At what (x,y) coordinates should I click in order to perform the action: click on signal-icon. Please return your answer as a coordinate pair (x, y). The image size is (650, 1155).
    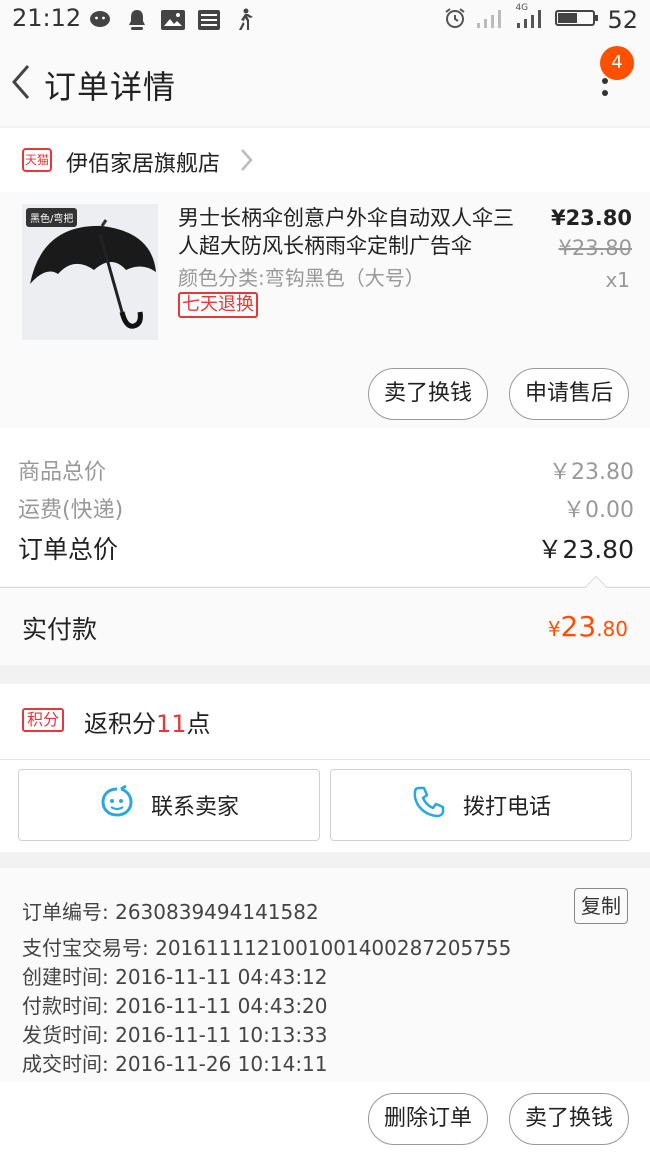
    Looking at the image, I should click on (491, 20).